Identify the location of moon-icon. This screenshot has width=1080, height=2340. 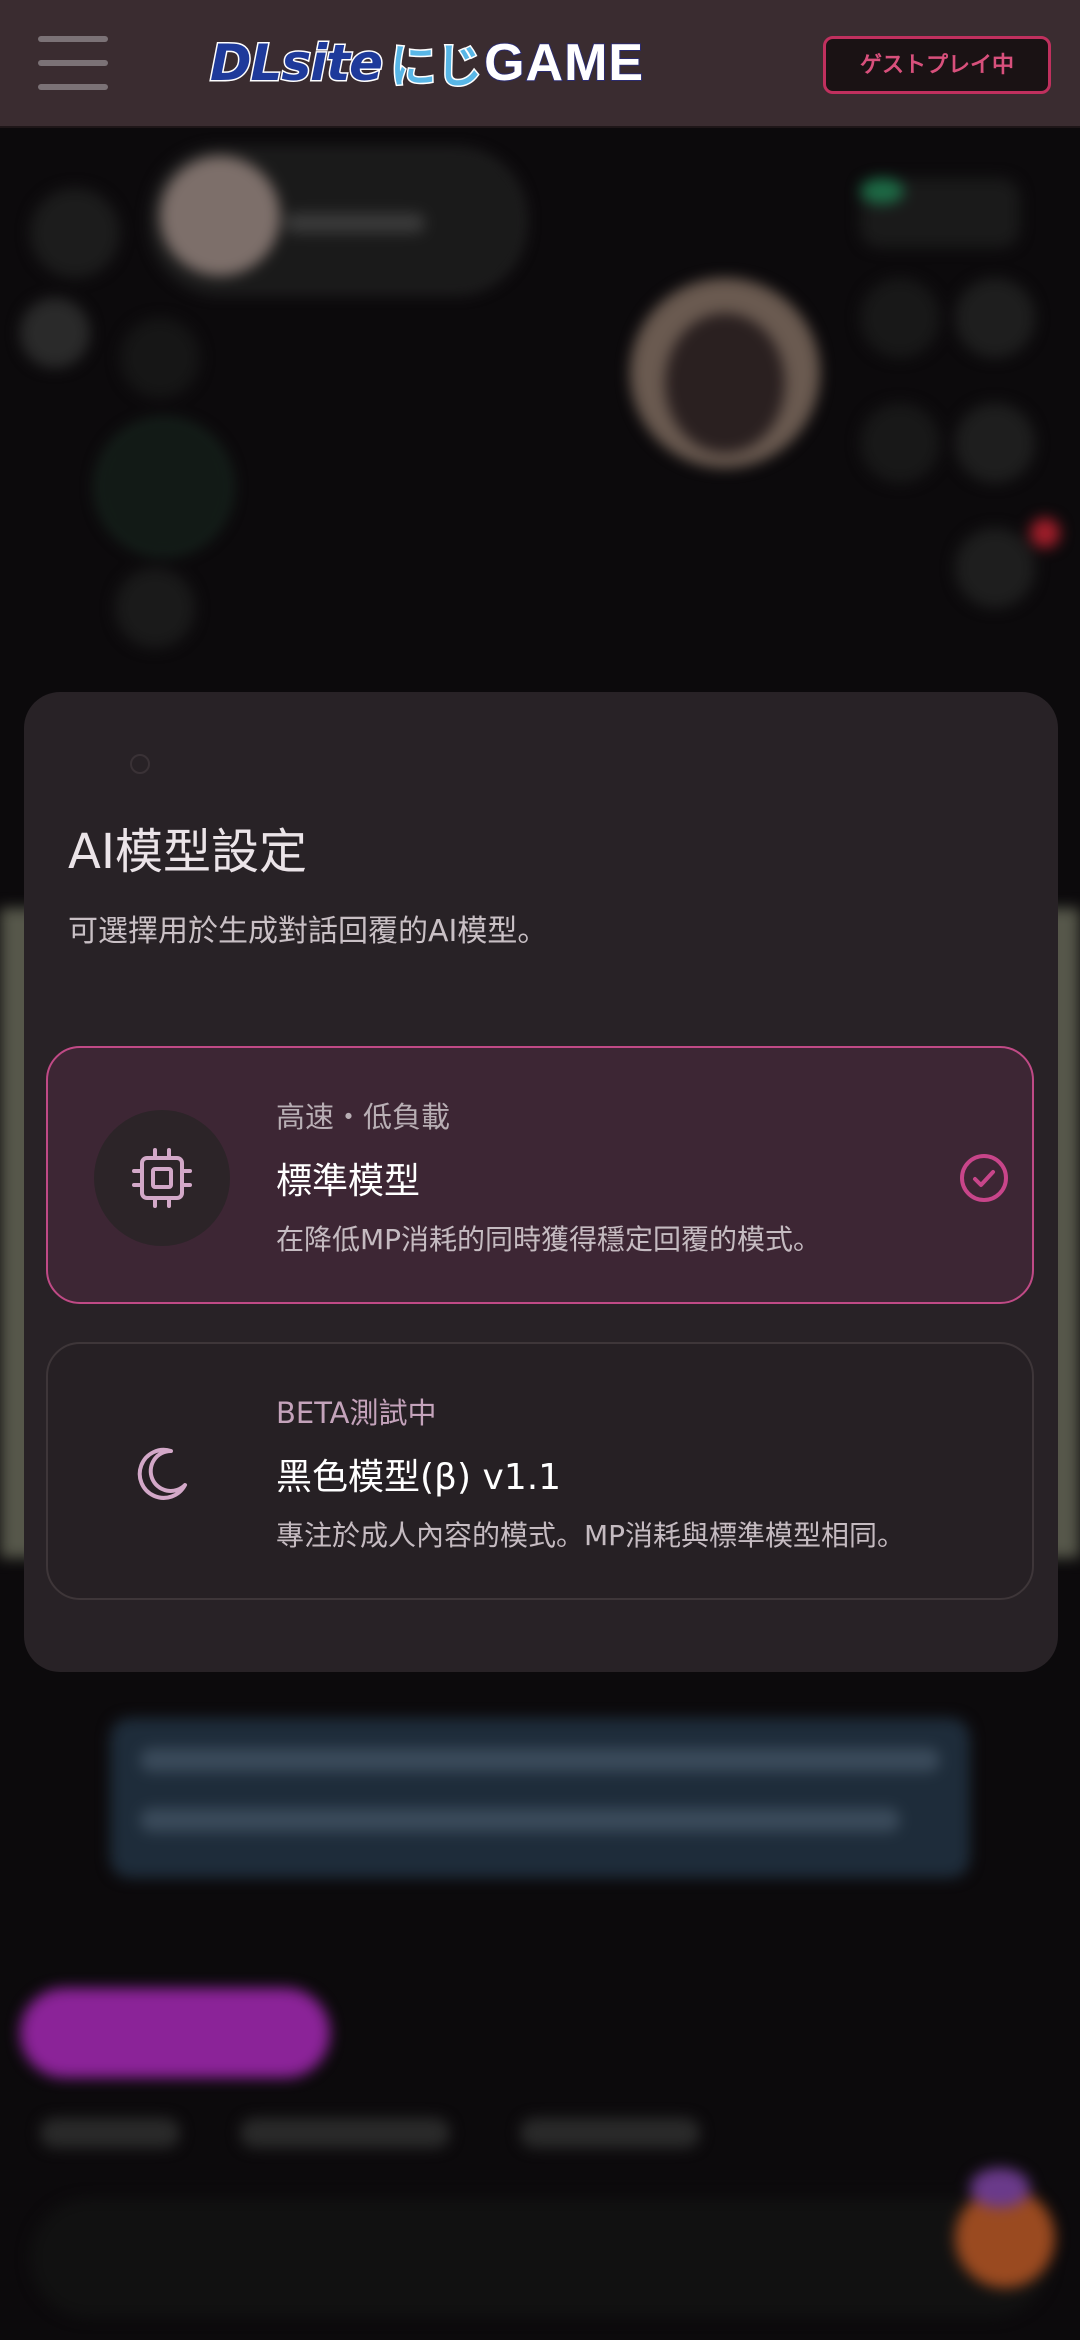
(162, 1473).